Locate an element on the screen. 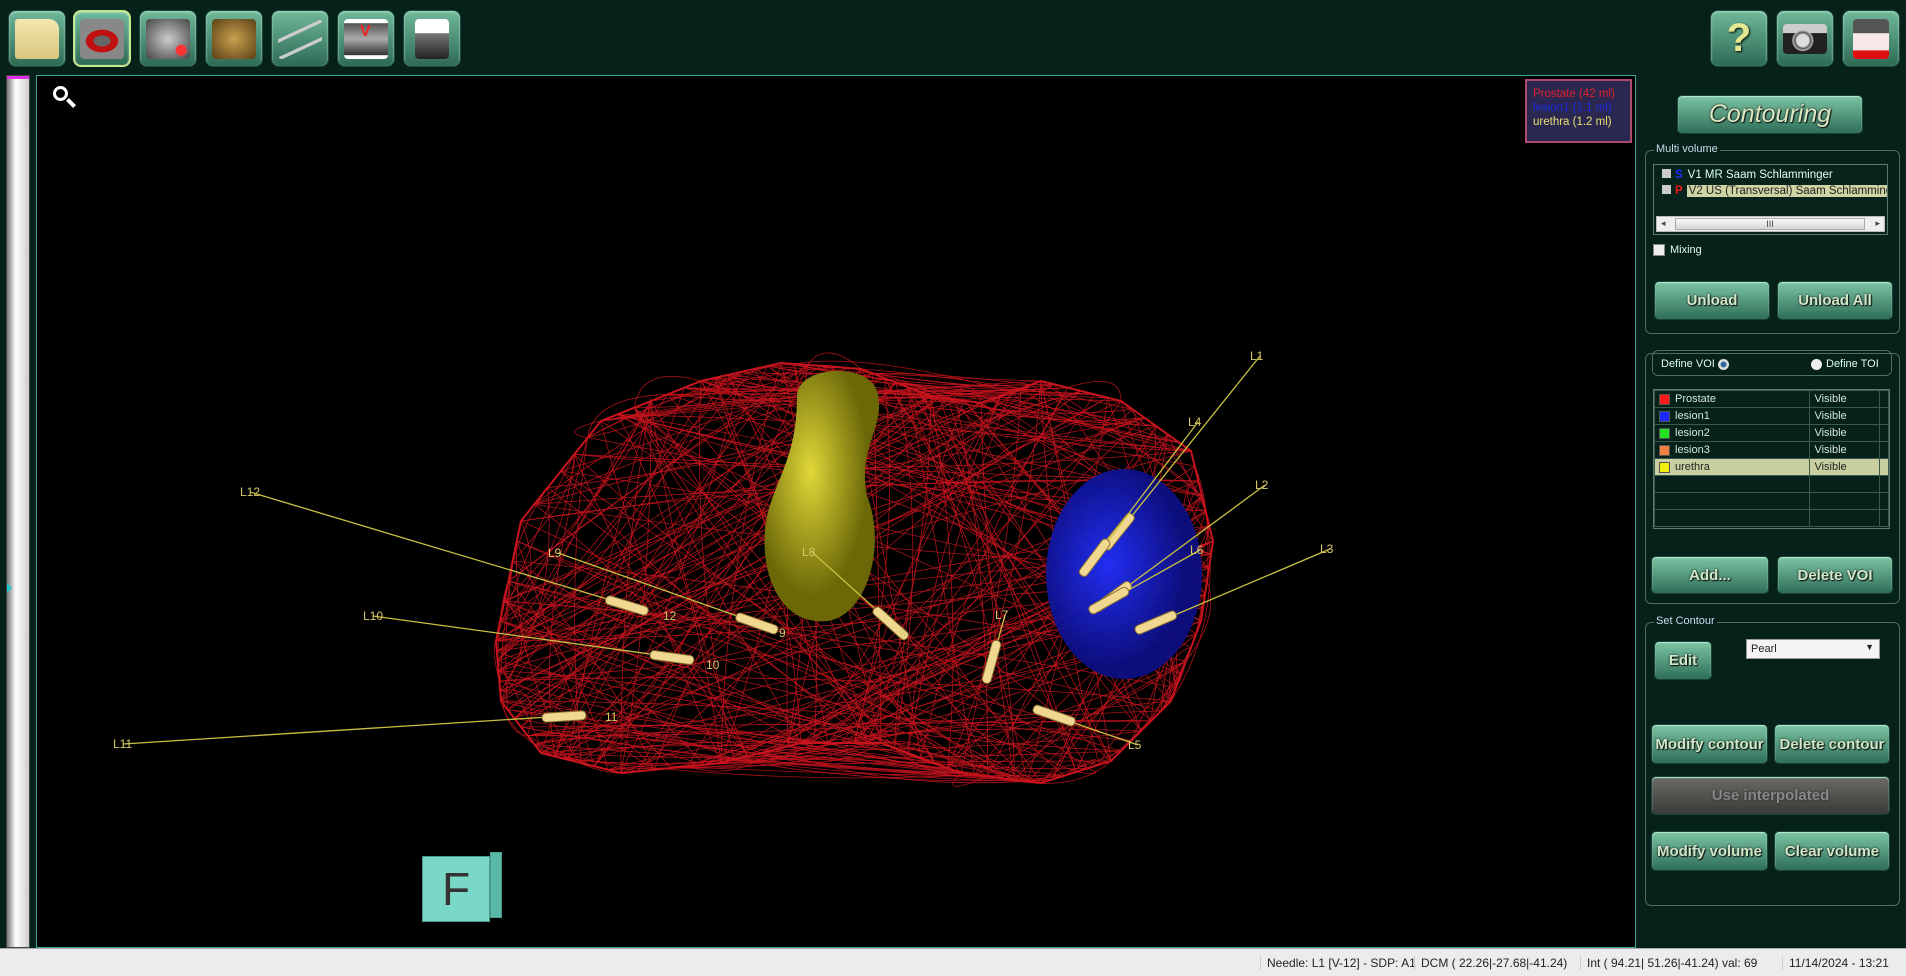 The height and width of the screenshot is (976, 1906). needle-view-icon: V is located at coordinates (366, 38).